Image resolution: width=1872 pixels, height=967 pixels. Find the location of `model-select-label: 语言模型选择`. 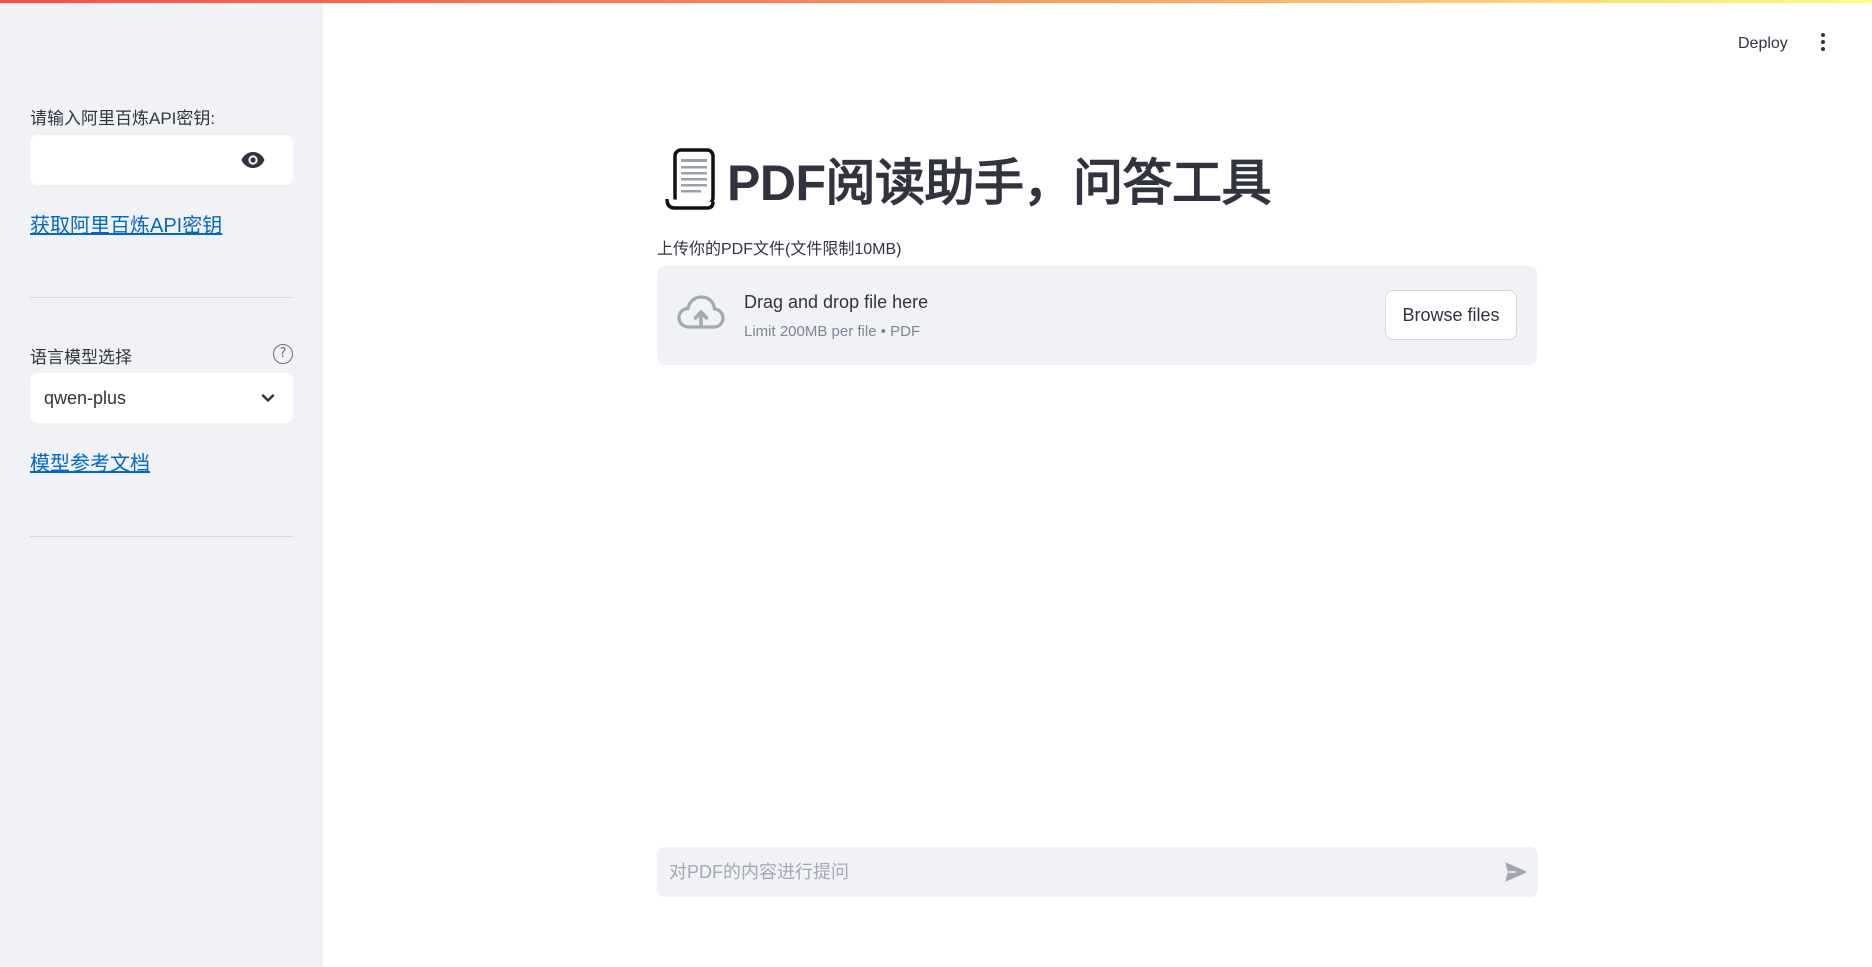

model-select-label: 语言模型选择 is located at coordinates (81, 357).